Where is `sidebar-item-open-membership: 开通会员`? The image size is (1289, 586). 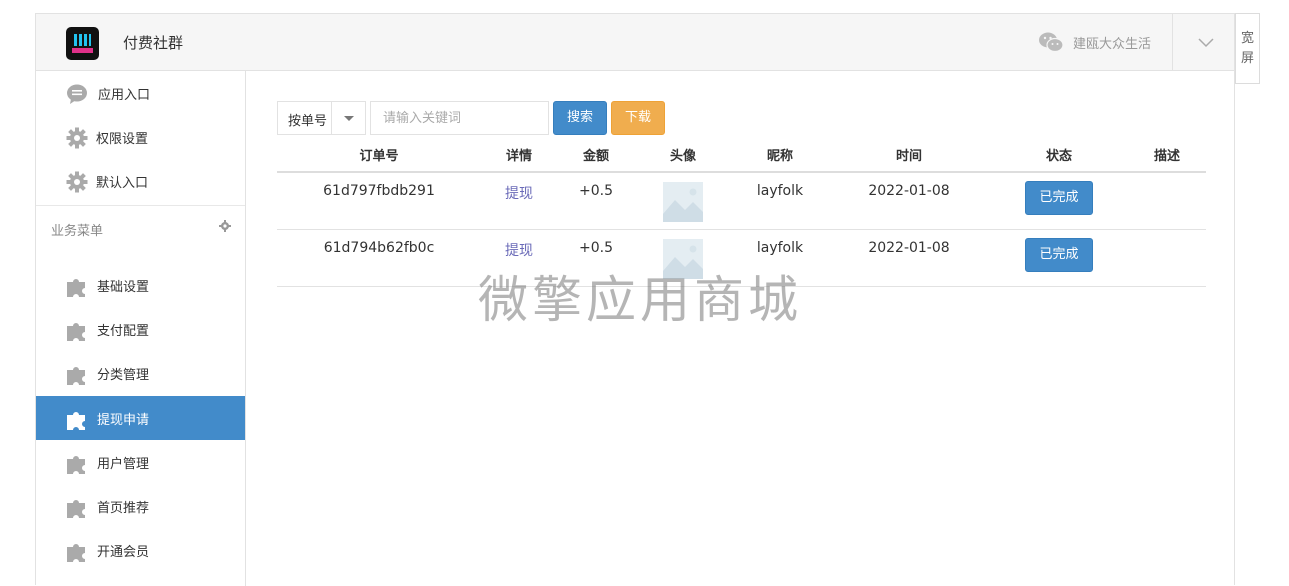
sidebar-item-open-membership: 开通会员 is located at coordinates (140, 550).